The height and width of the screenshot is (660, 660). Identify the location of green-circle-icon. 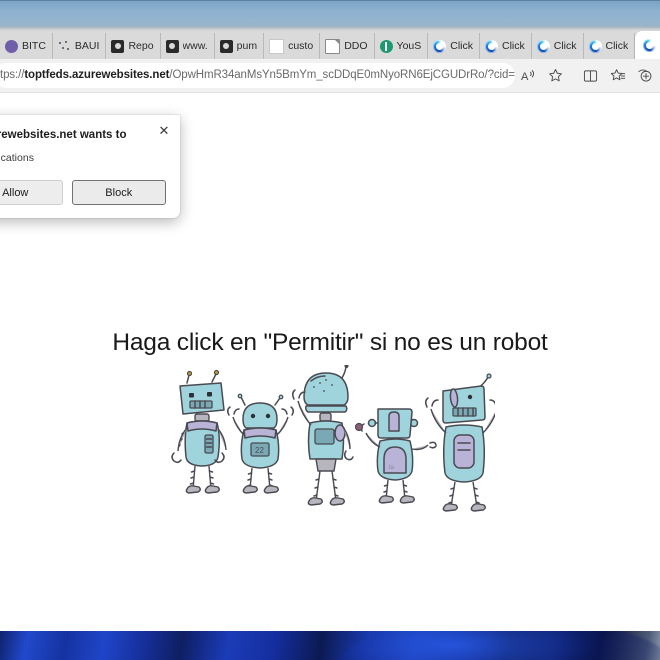
(386, 46).